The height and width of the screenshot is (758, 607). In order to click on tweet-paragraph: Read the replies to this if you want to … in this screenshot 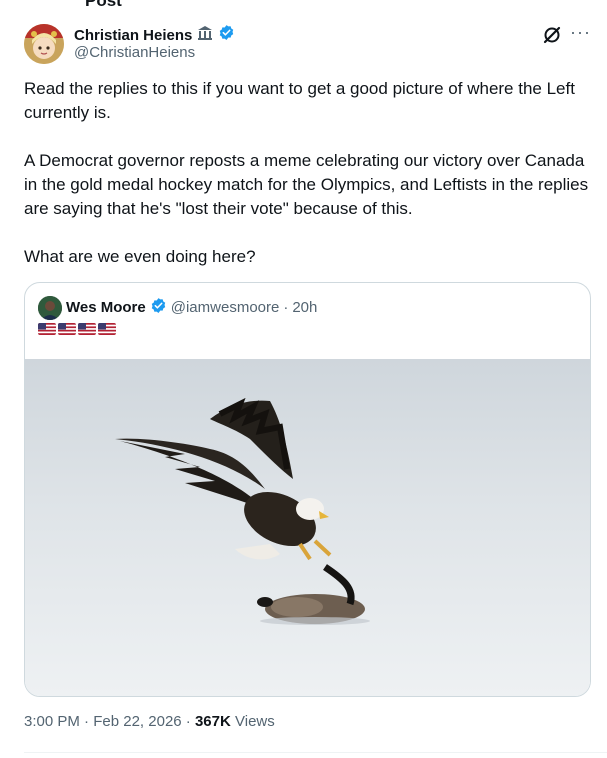, I will do `click(299, 100)`.